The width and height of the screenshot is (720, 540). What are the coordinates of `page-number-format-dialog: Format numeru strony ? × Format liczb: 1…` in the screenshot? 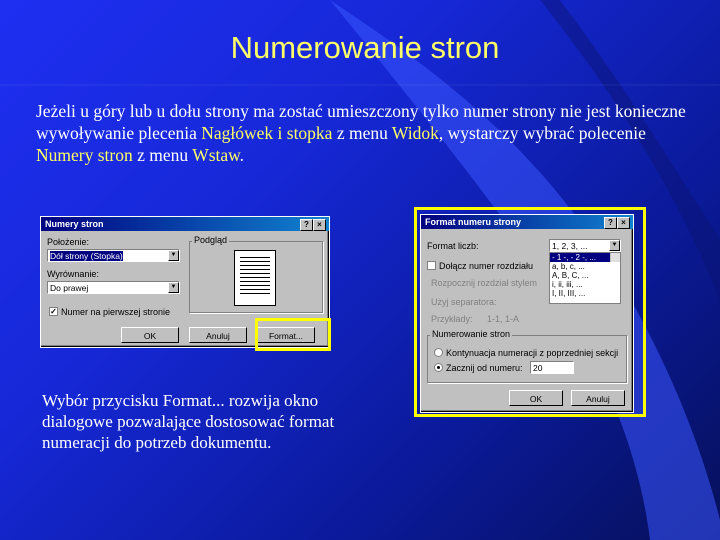 It's located at (527, 313).